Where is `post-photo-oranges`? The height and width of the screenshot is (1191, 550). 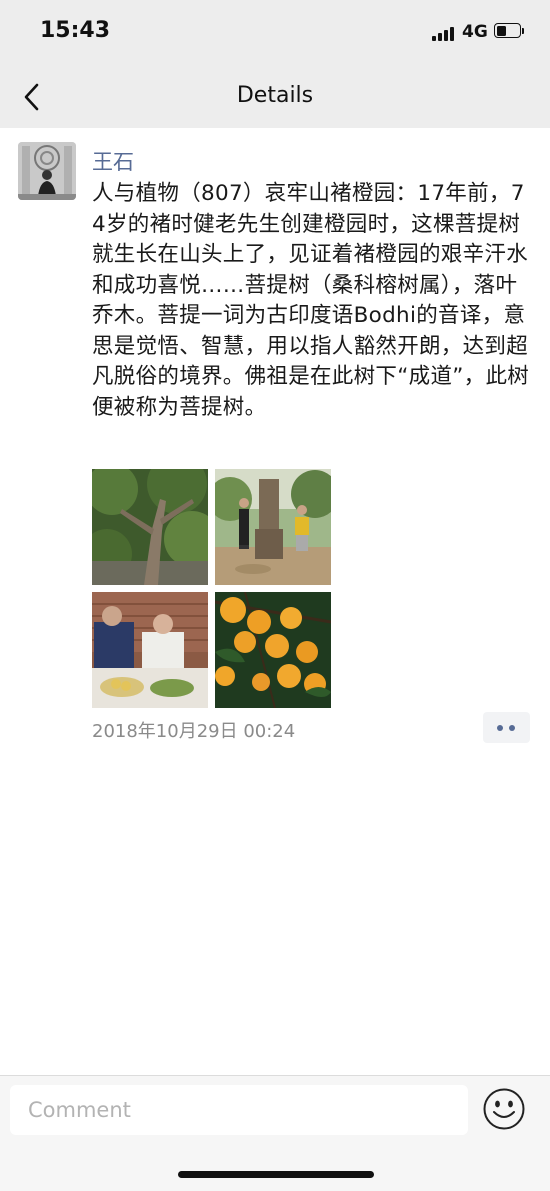 post-photo-oranges is located at coordinates (273, 650).